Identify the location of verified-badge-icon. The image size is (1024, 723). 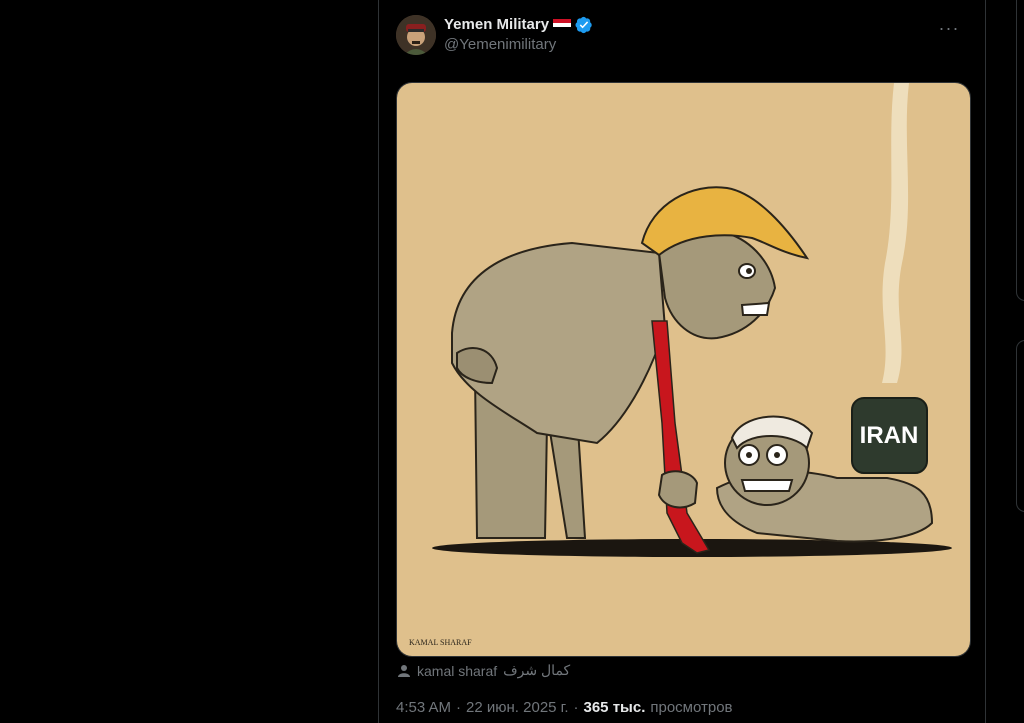
(583, 25).